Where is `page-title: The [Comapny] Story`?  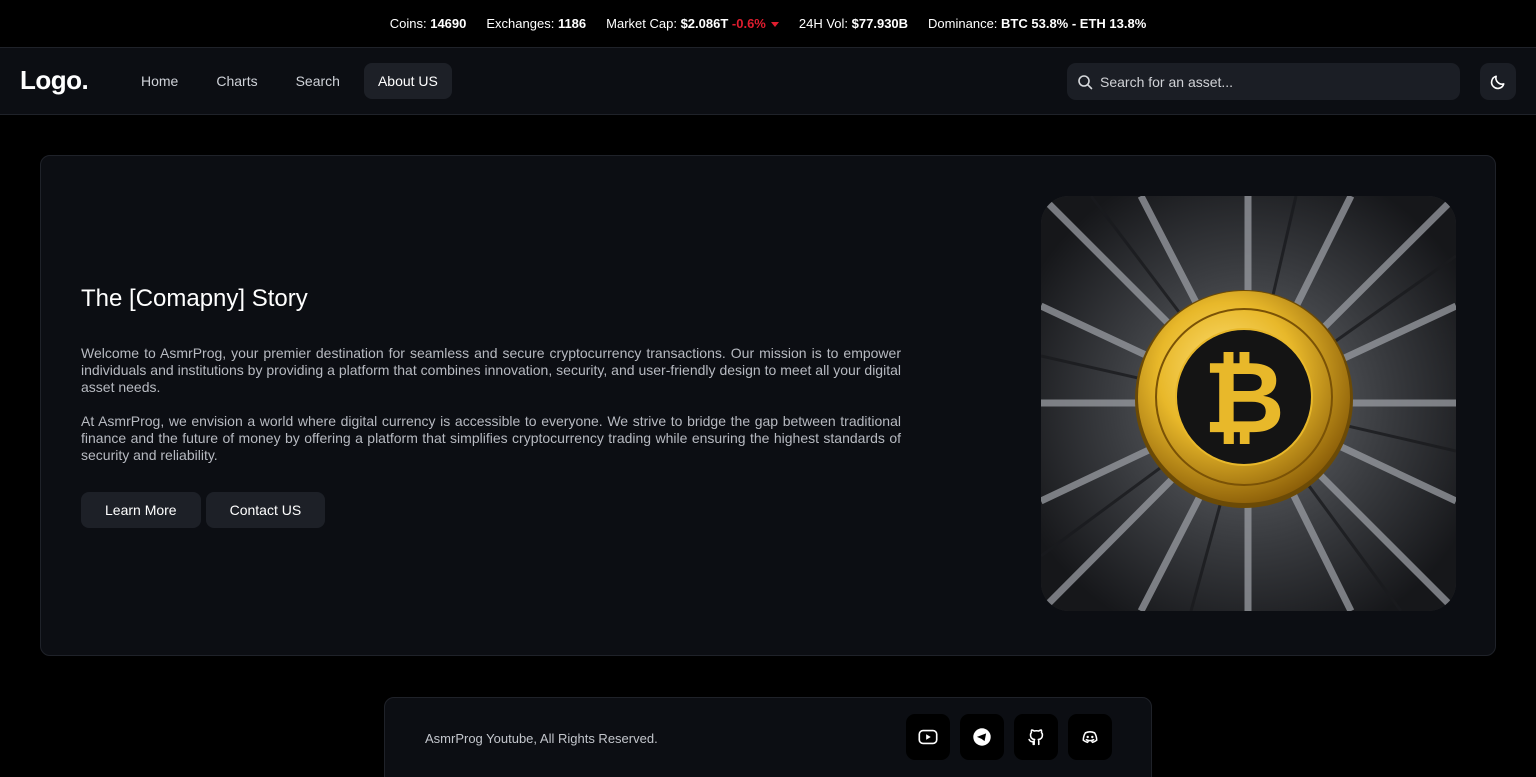
page-title: The [Comapny] Story is located at coordinates (194, 298).